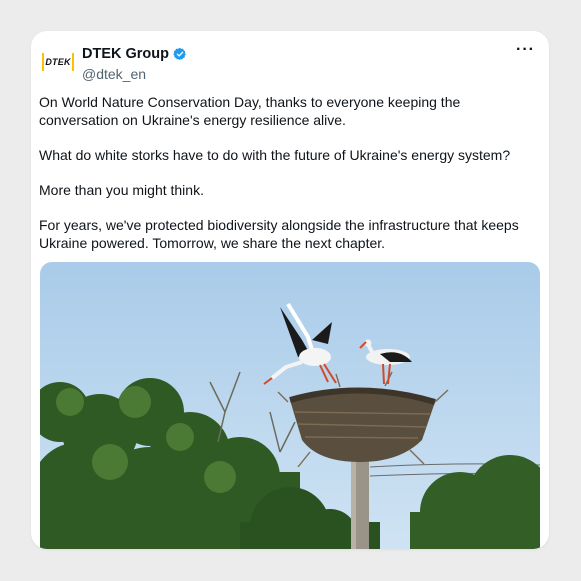 The image size is (581, 581). I want to click on author-avatar: DTEK, so click(58, 62).